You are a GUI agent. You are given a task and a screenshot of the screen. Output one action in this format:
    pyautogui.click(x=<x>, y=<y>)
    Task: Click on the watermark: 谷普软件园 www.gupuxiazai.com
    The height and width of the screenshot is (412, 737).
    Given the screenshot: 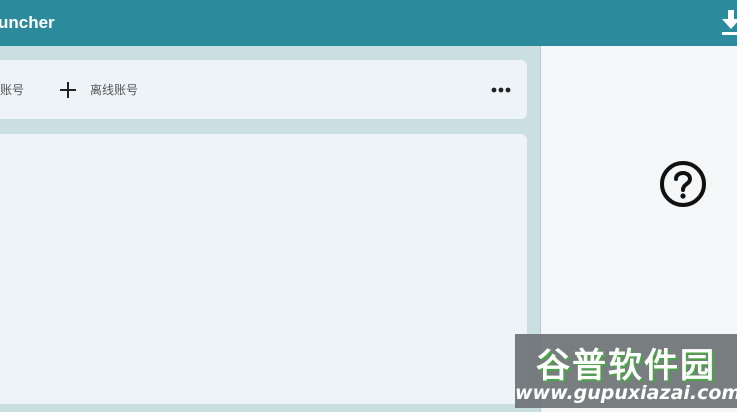 What is the action you would take?
    pyautogui.click(x=626, y=371)
    